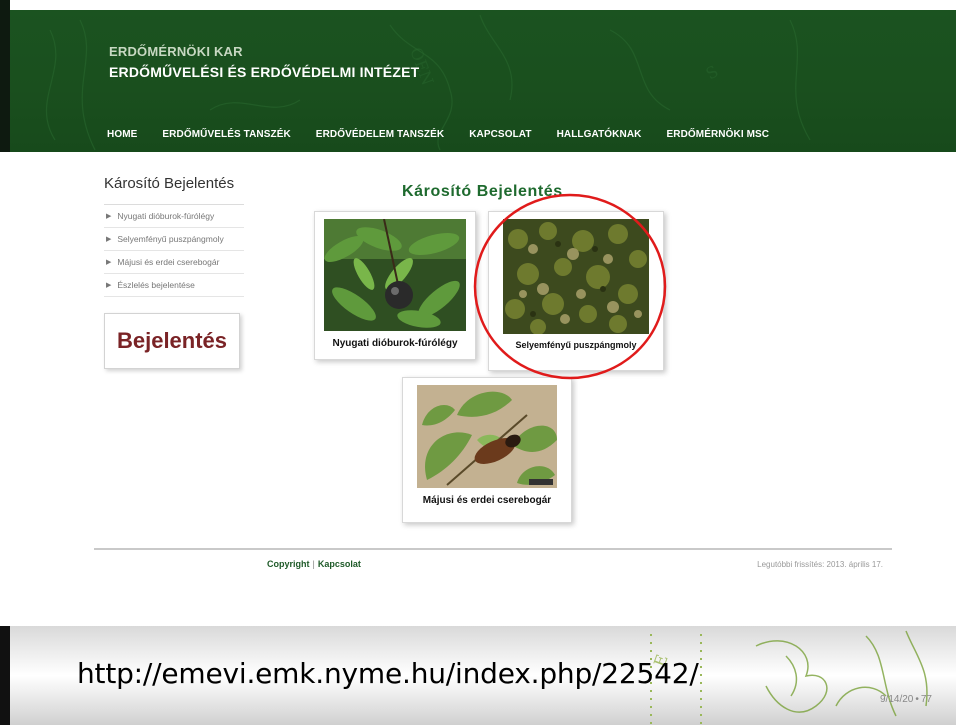  Describe the element at coordinates (168, 262) in the screenshot. I see `sidebar-item-label: Májusi és erdei cserebogár` at that location.